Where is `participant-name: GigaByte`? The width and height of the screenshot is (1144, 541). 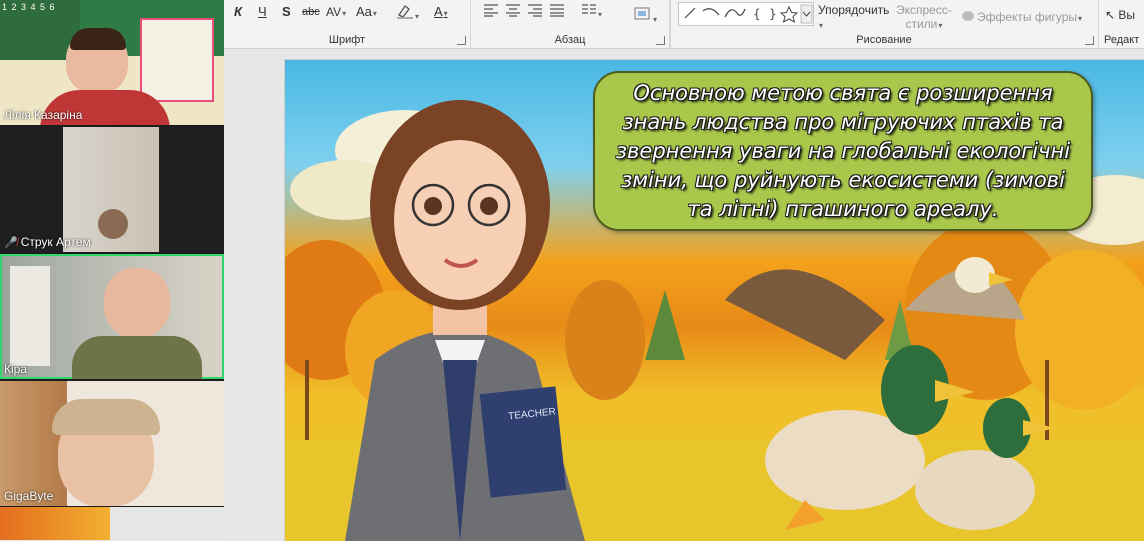 participant-name: GigaByte is located at coordinates (29, 496).